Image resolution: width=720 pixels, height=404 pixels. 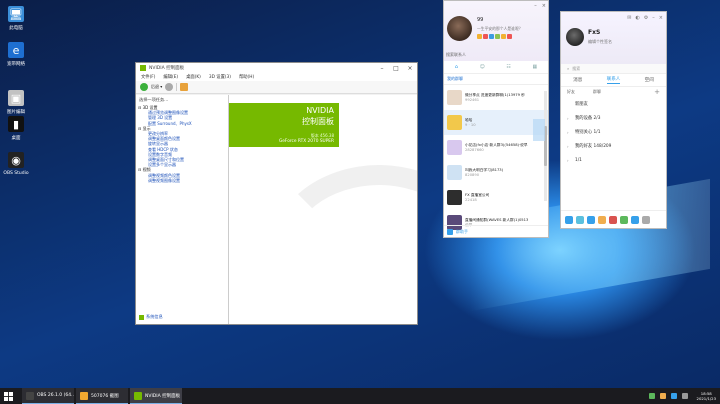 I want to click on forward-icon, so click(x=169, y=87).